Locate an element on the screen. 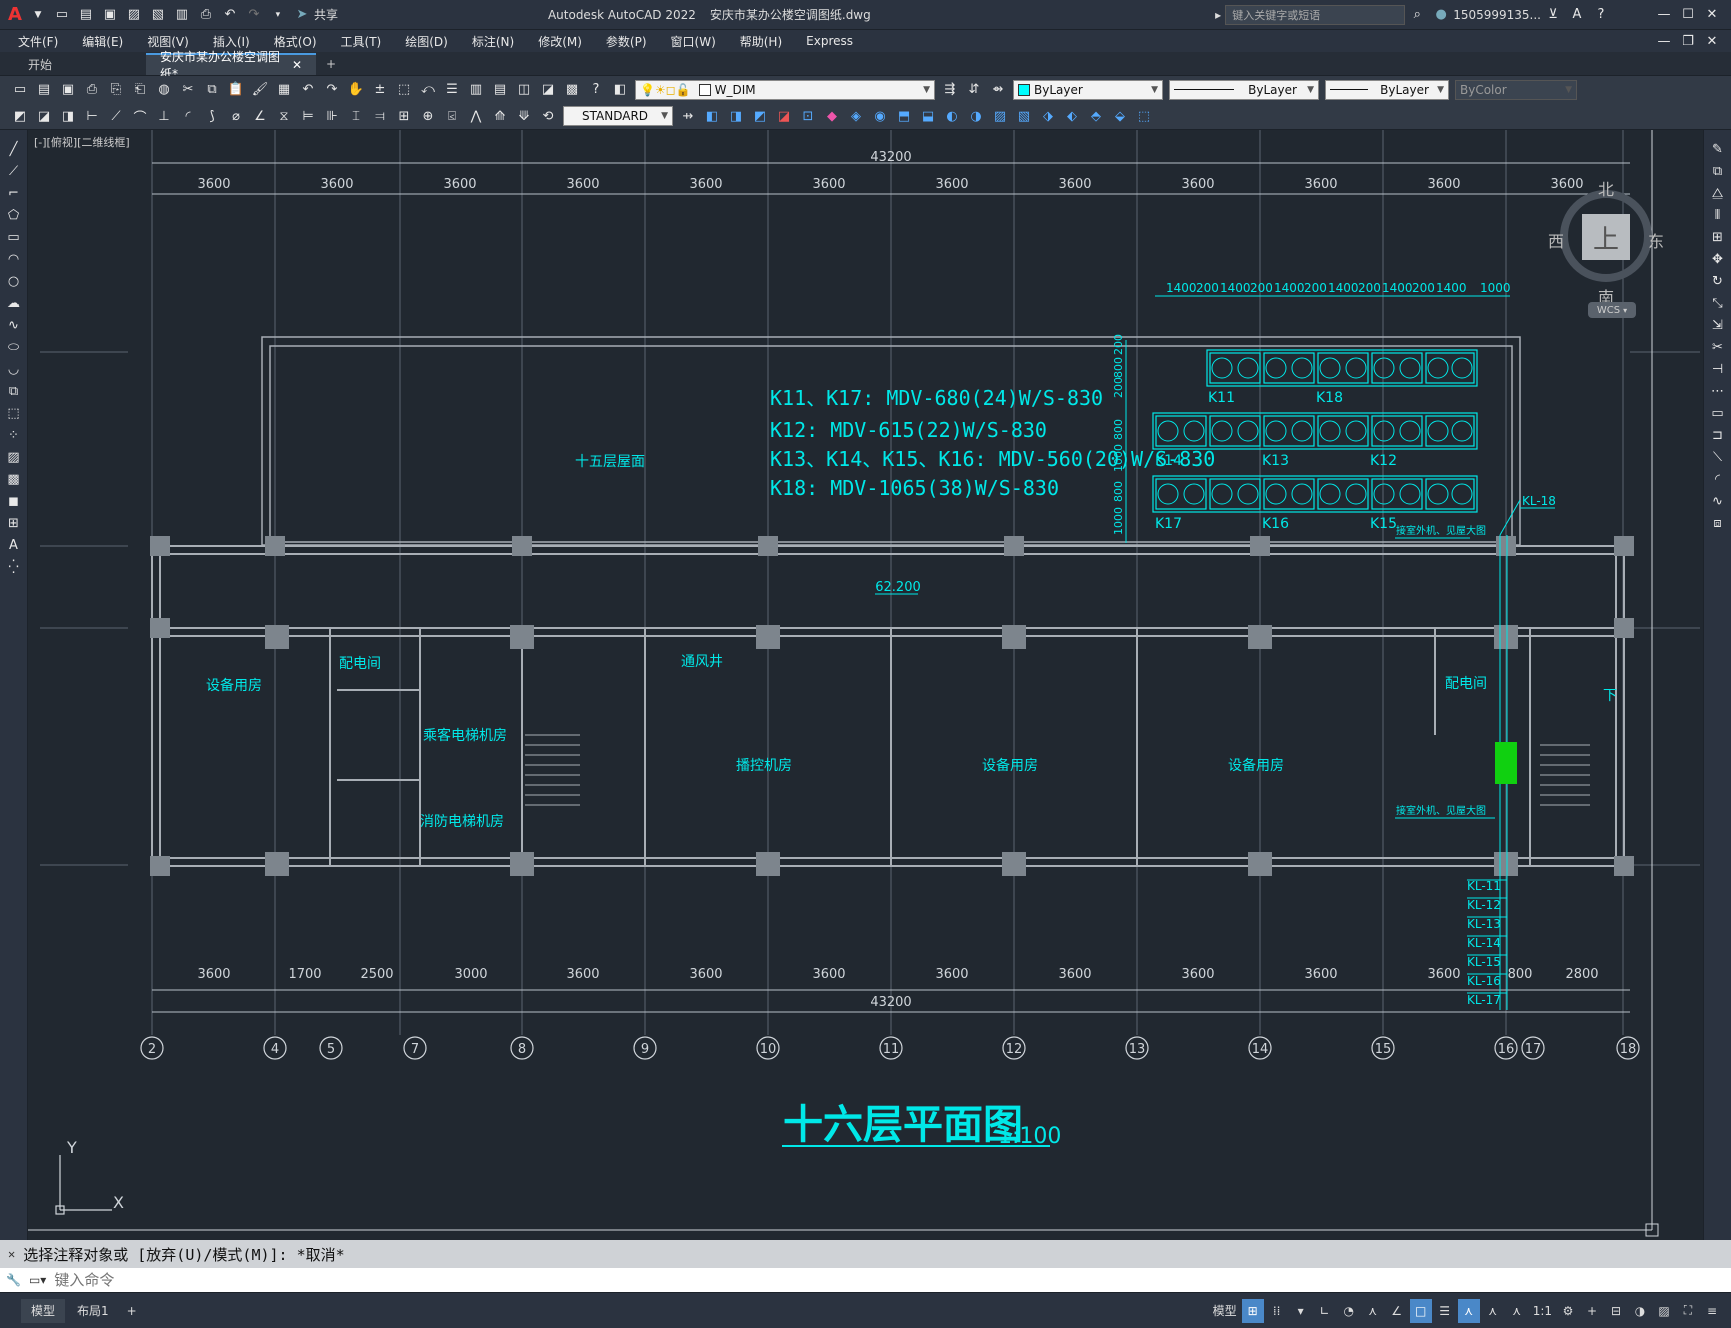 This screenshot has width=1731, height=1328. layer-states-icon: ⇴ is located at coordinates (998, 90).